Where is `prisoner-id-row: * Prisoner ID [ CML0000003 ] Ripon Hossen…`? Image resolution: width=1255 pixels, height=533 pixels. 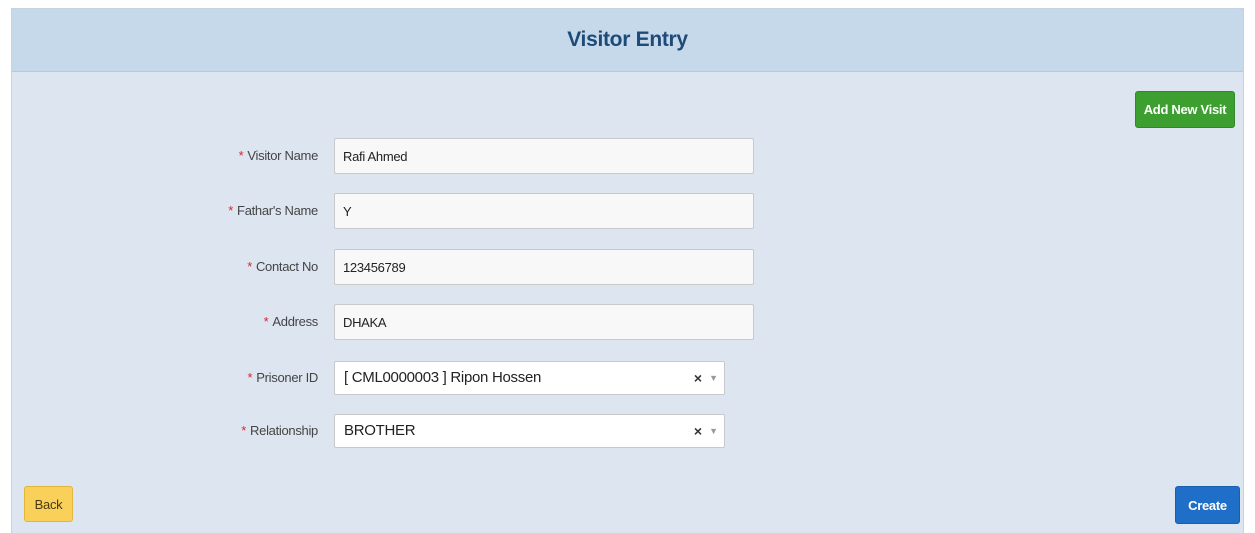
prisoner-id-row: * Prisoner ID [ CML0000003 ] Ripon Hossen… is located at coordinates (627, 378).